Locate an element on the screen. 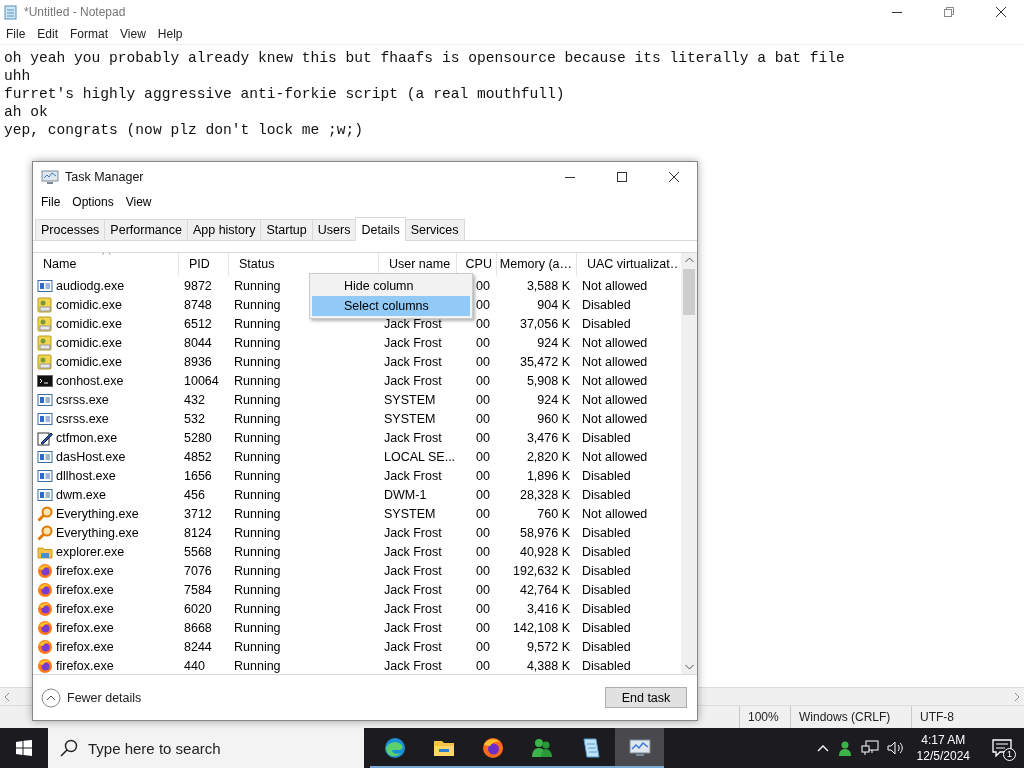  search-field: Type here to search is located at coordinates (206, 748).